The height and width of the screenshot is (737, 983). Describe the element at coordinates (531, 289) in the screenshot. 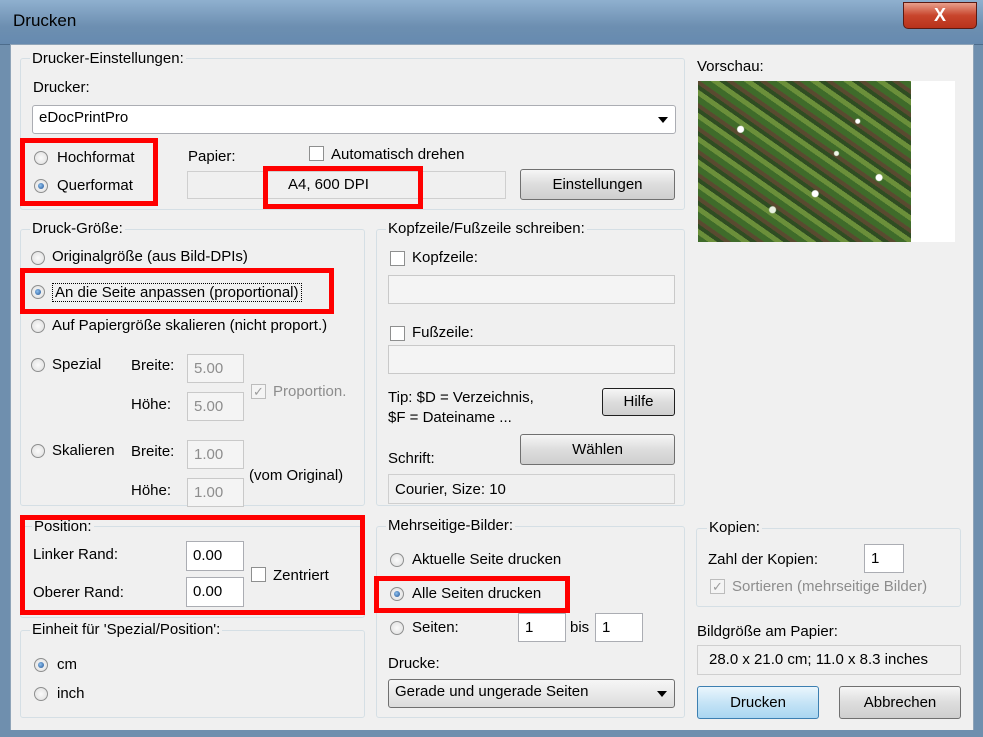

I see `header-input` at that location.